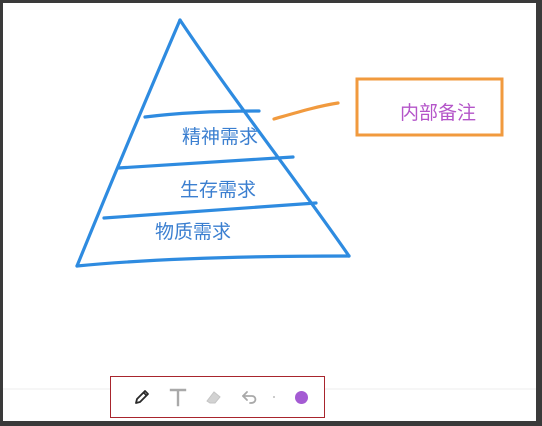  I want to click on color-picker-button, so click(301, 397).